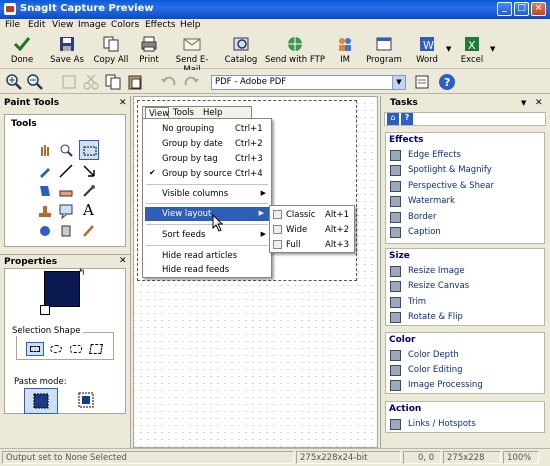 This screenshot has height=466, width=550. What do you see at coordinates (207, 235) in the screenshot?
I see `menu-item-sort-feeds: Sort feeds ▶` at bounding box center [207, 235].